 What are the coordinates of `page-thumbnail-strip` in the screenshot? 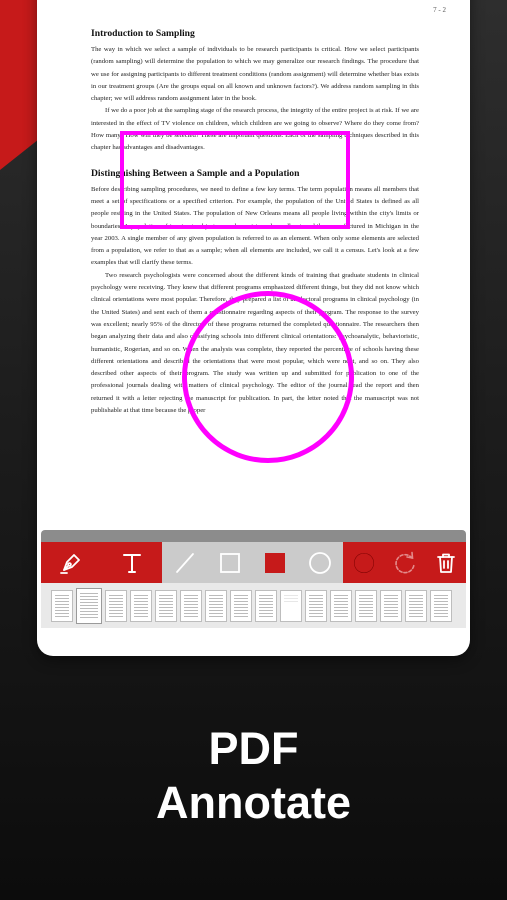 It's located at (253, 605).